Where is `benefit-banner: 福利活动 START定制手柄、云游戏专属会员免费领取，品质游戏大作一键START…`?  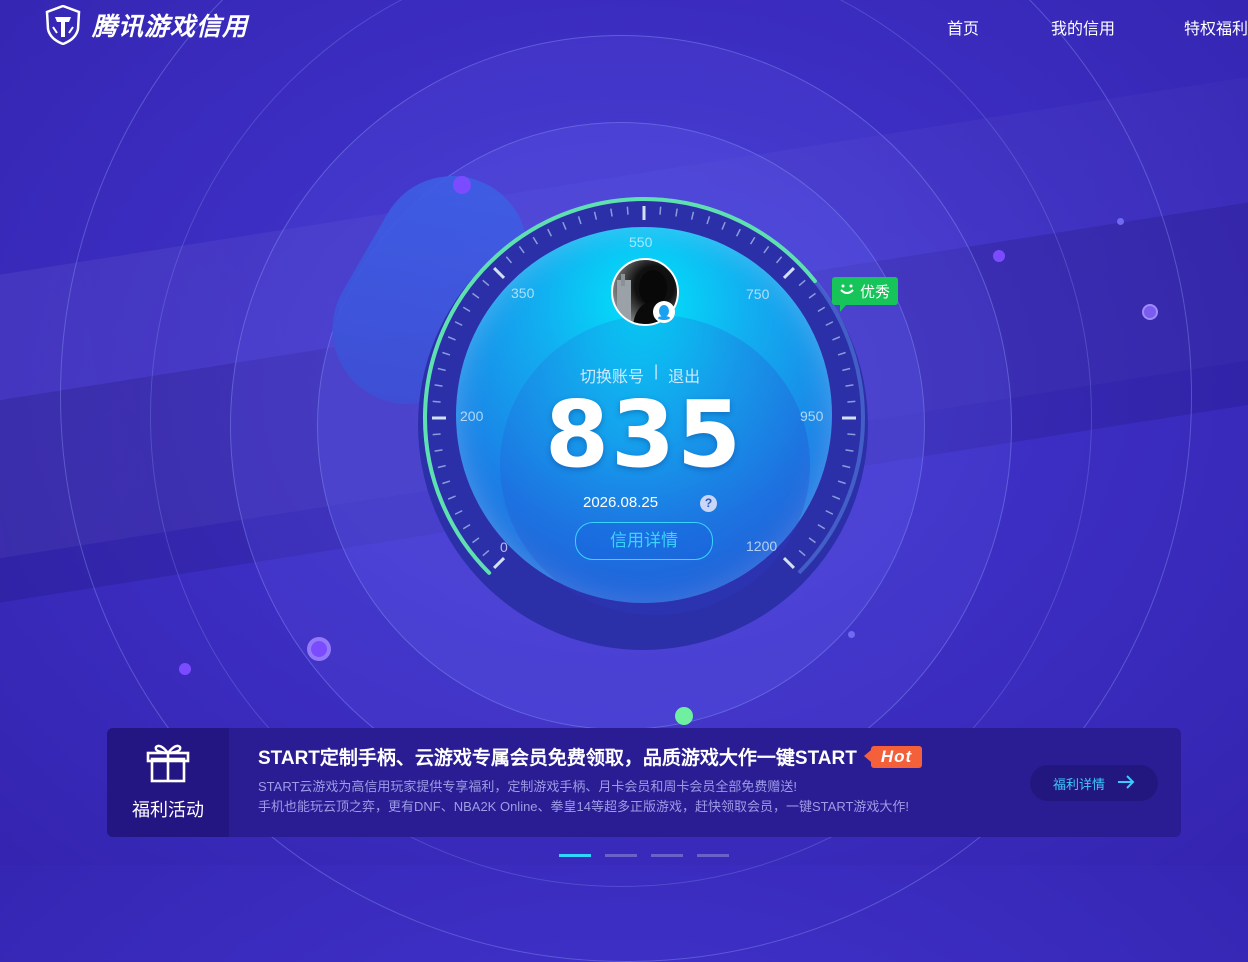 benefit-banner: 福利活动 START定制手柄、云游戏专属会员免费领取，品质游戏大作一键START… is located at coordinates (644, 782).